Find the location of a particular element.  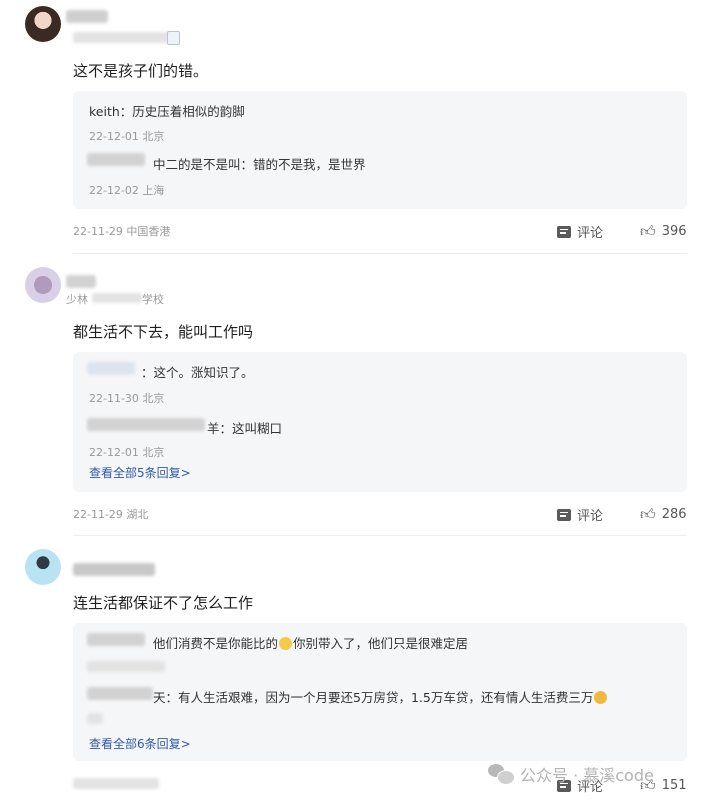

user-subtitle: 少林 is located at coordinates (77, 299).